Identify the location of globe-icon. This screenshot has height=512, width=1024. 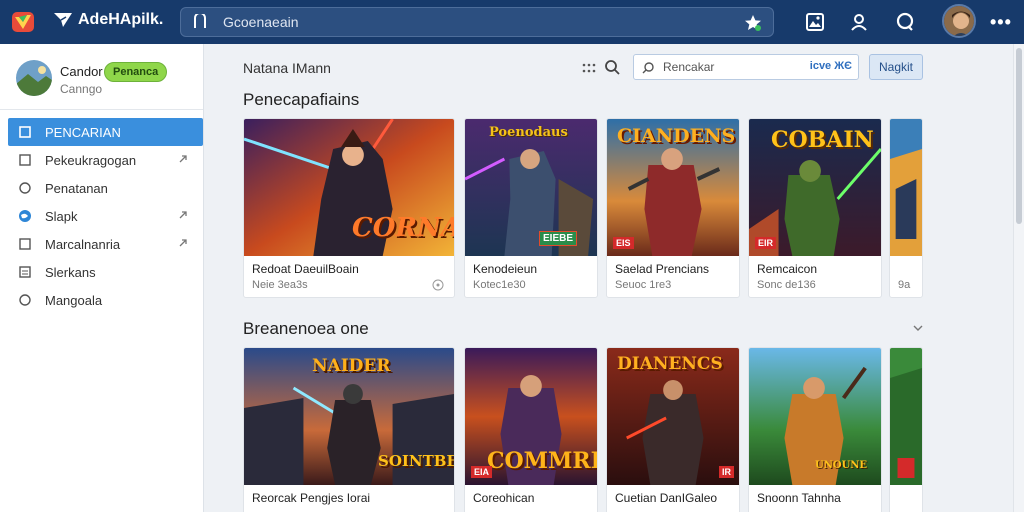
(25, 216).